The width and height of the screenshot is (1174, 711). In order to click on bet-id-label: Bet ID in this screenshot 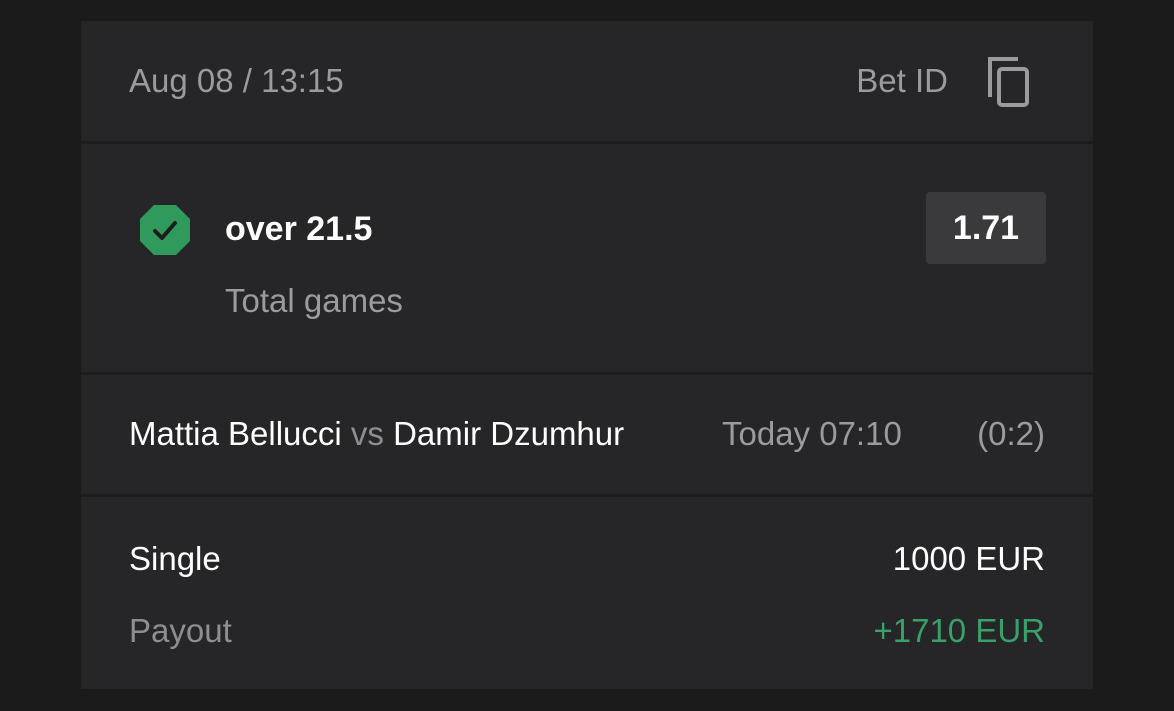, I will do `click(902, 80)`.